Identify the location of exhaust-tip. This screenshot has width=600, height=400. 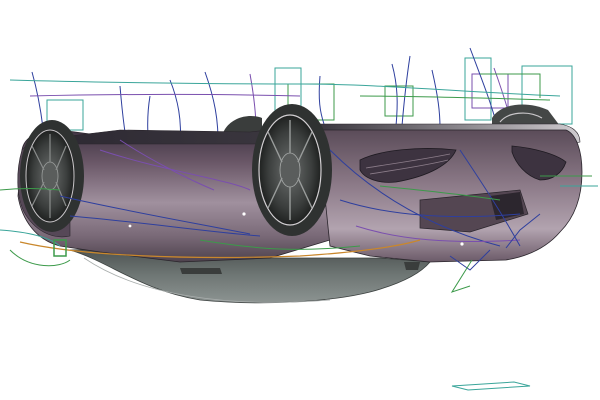
(412, 266).